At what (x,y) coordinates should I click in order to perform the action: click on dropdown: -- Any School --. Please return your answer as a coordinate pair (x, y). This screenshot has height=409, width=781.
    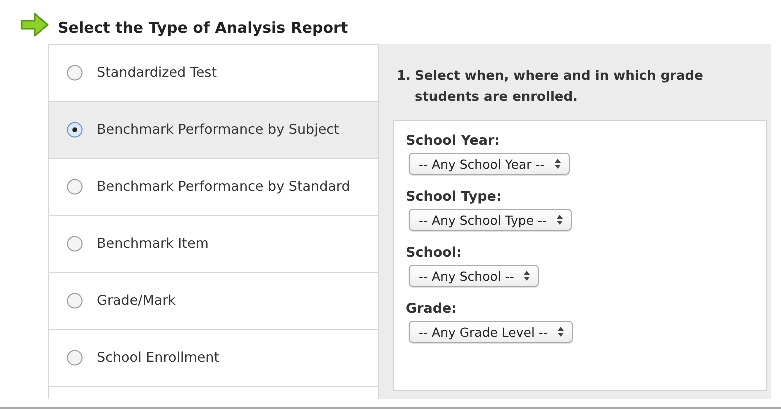
    Looking at the image, I should click on (474, 276).